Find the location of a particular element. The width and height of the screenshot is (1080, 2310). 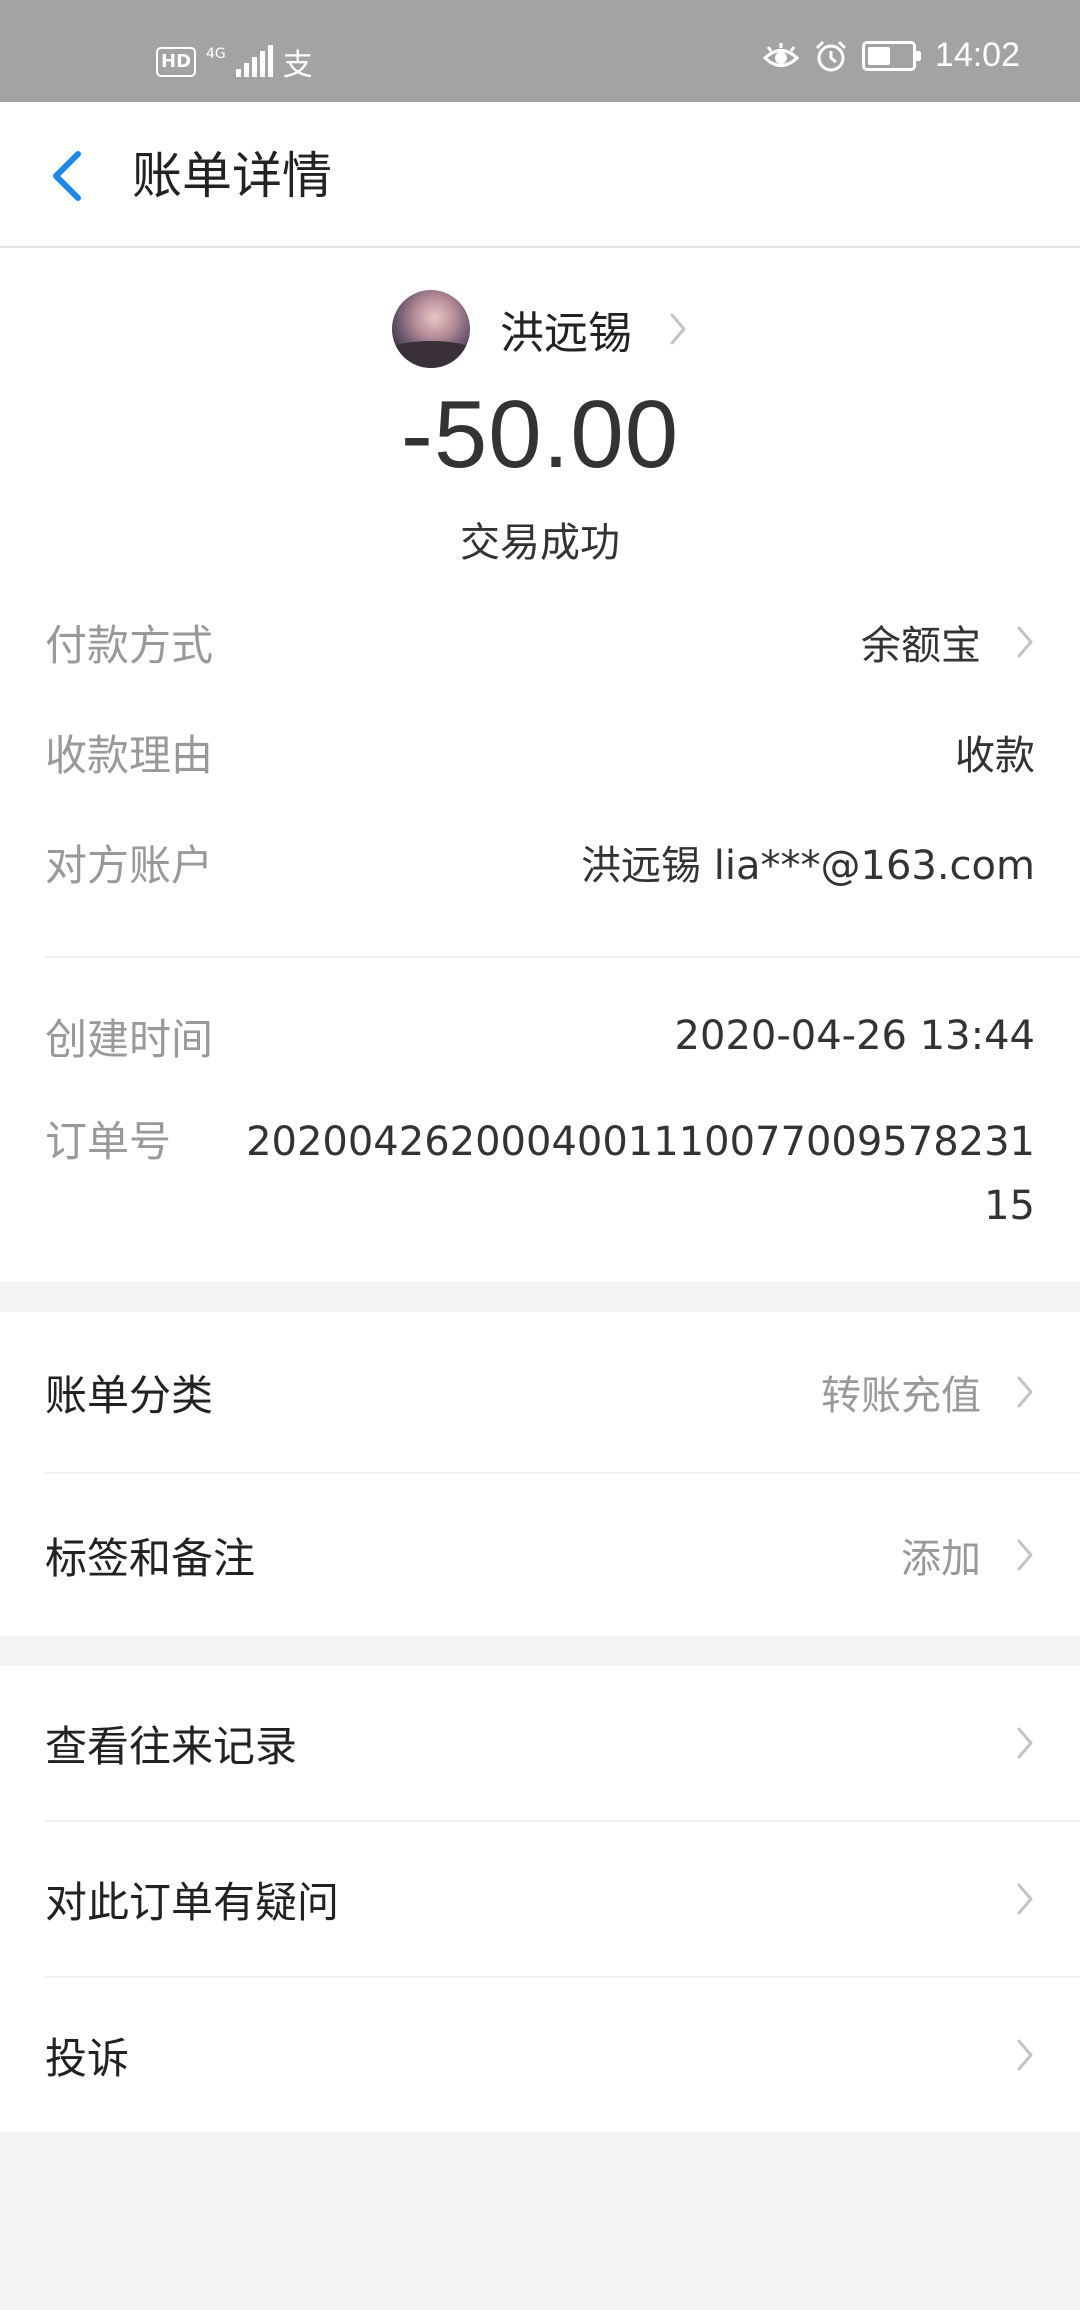

account-row: 对方账户 洪远锡 lia***@163.com is located at coordinates (540, 862).